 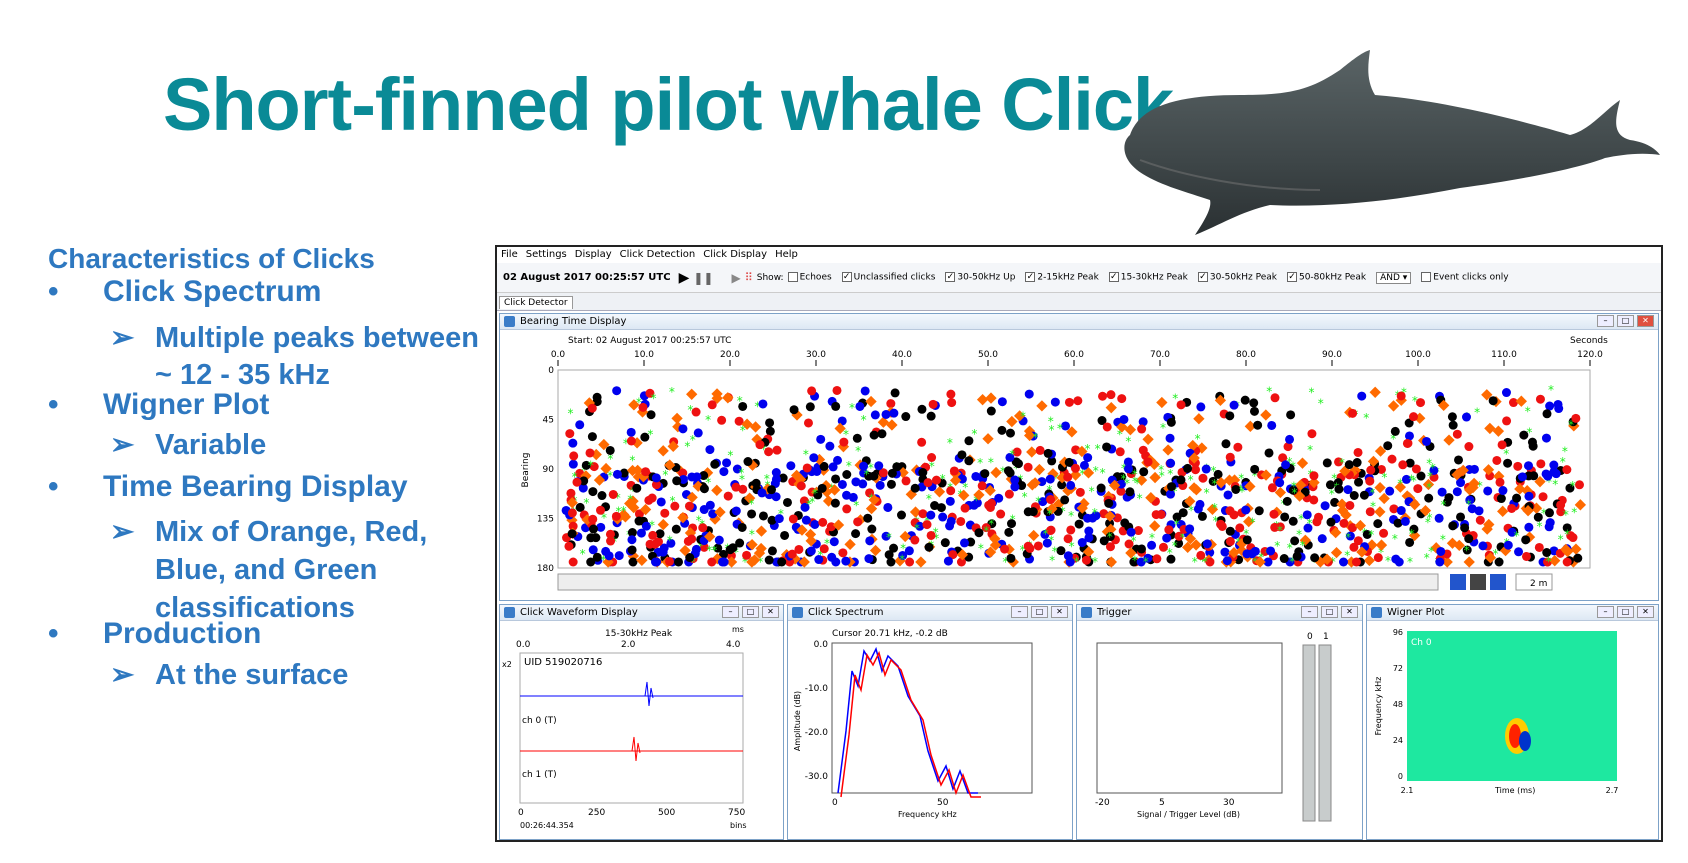 I want to click on colour-grid-icon: ⠿, so click(x=749, y=277).